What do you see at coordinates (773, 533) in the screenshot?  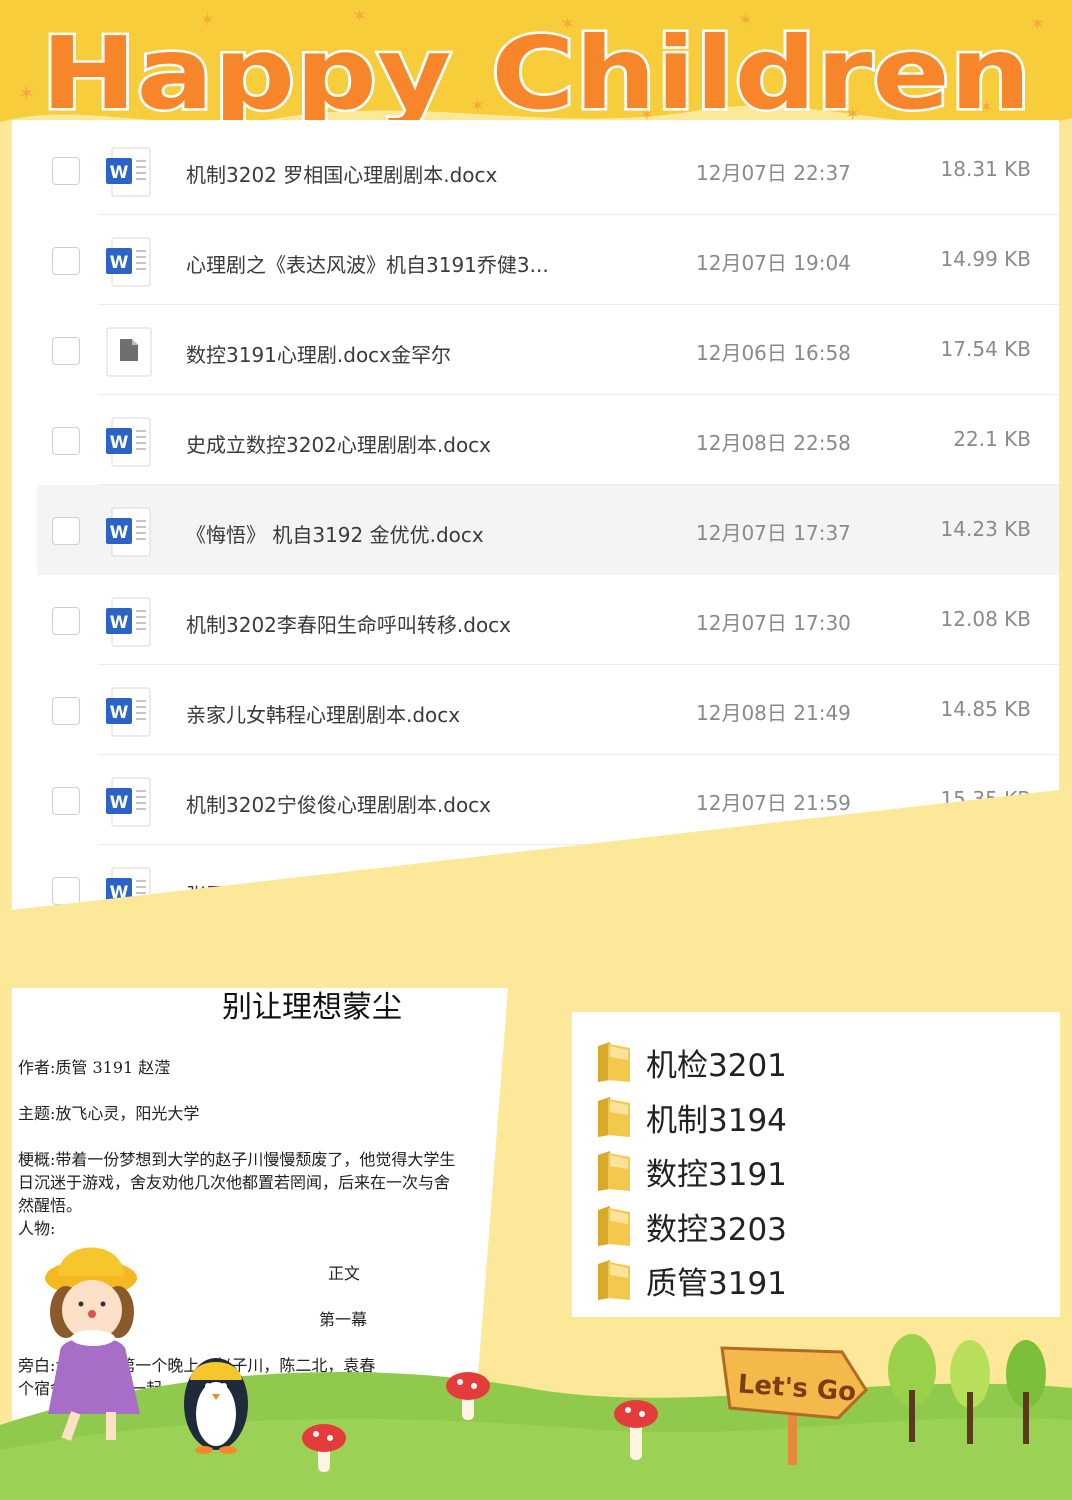 I see `file-date: 12月07日 17:37` at bounding box center [773, 533].